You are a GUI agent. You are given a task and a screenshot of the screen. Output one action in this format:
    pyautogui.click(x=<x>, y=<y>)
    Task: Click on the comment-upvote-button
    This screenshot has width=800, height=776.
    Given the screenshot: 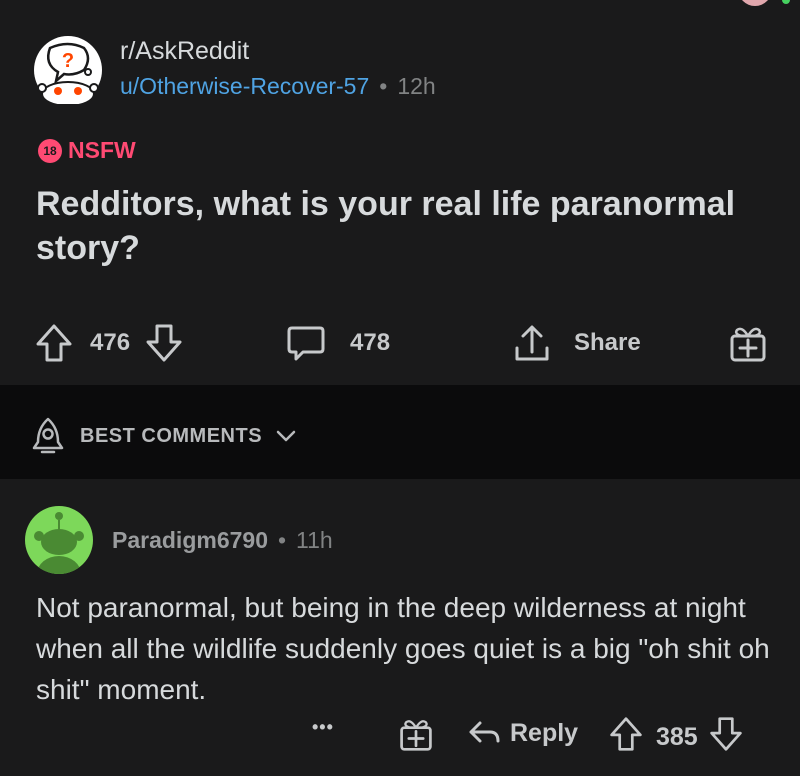 What is the action you would take?
    pyautogui.click(x=626, y=737)
    